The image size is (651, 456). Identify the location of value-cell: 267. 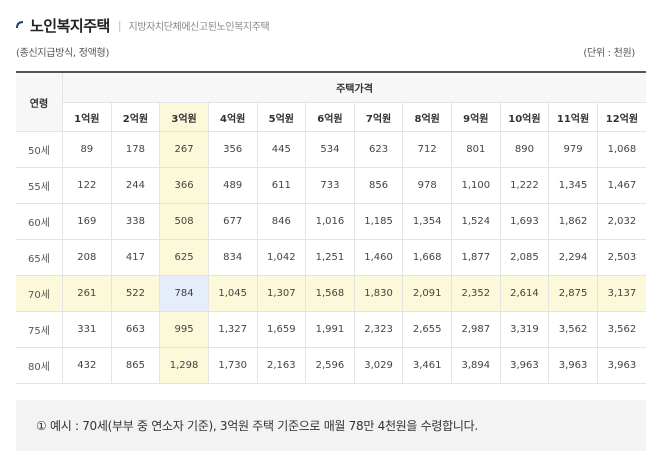
(184, 149).